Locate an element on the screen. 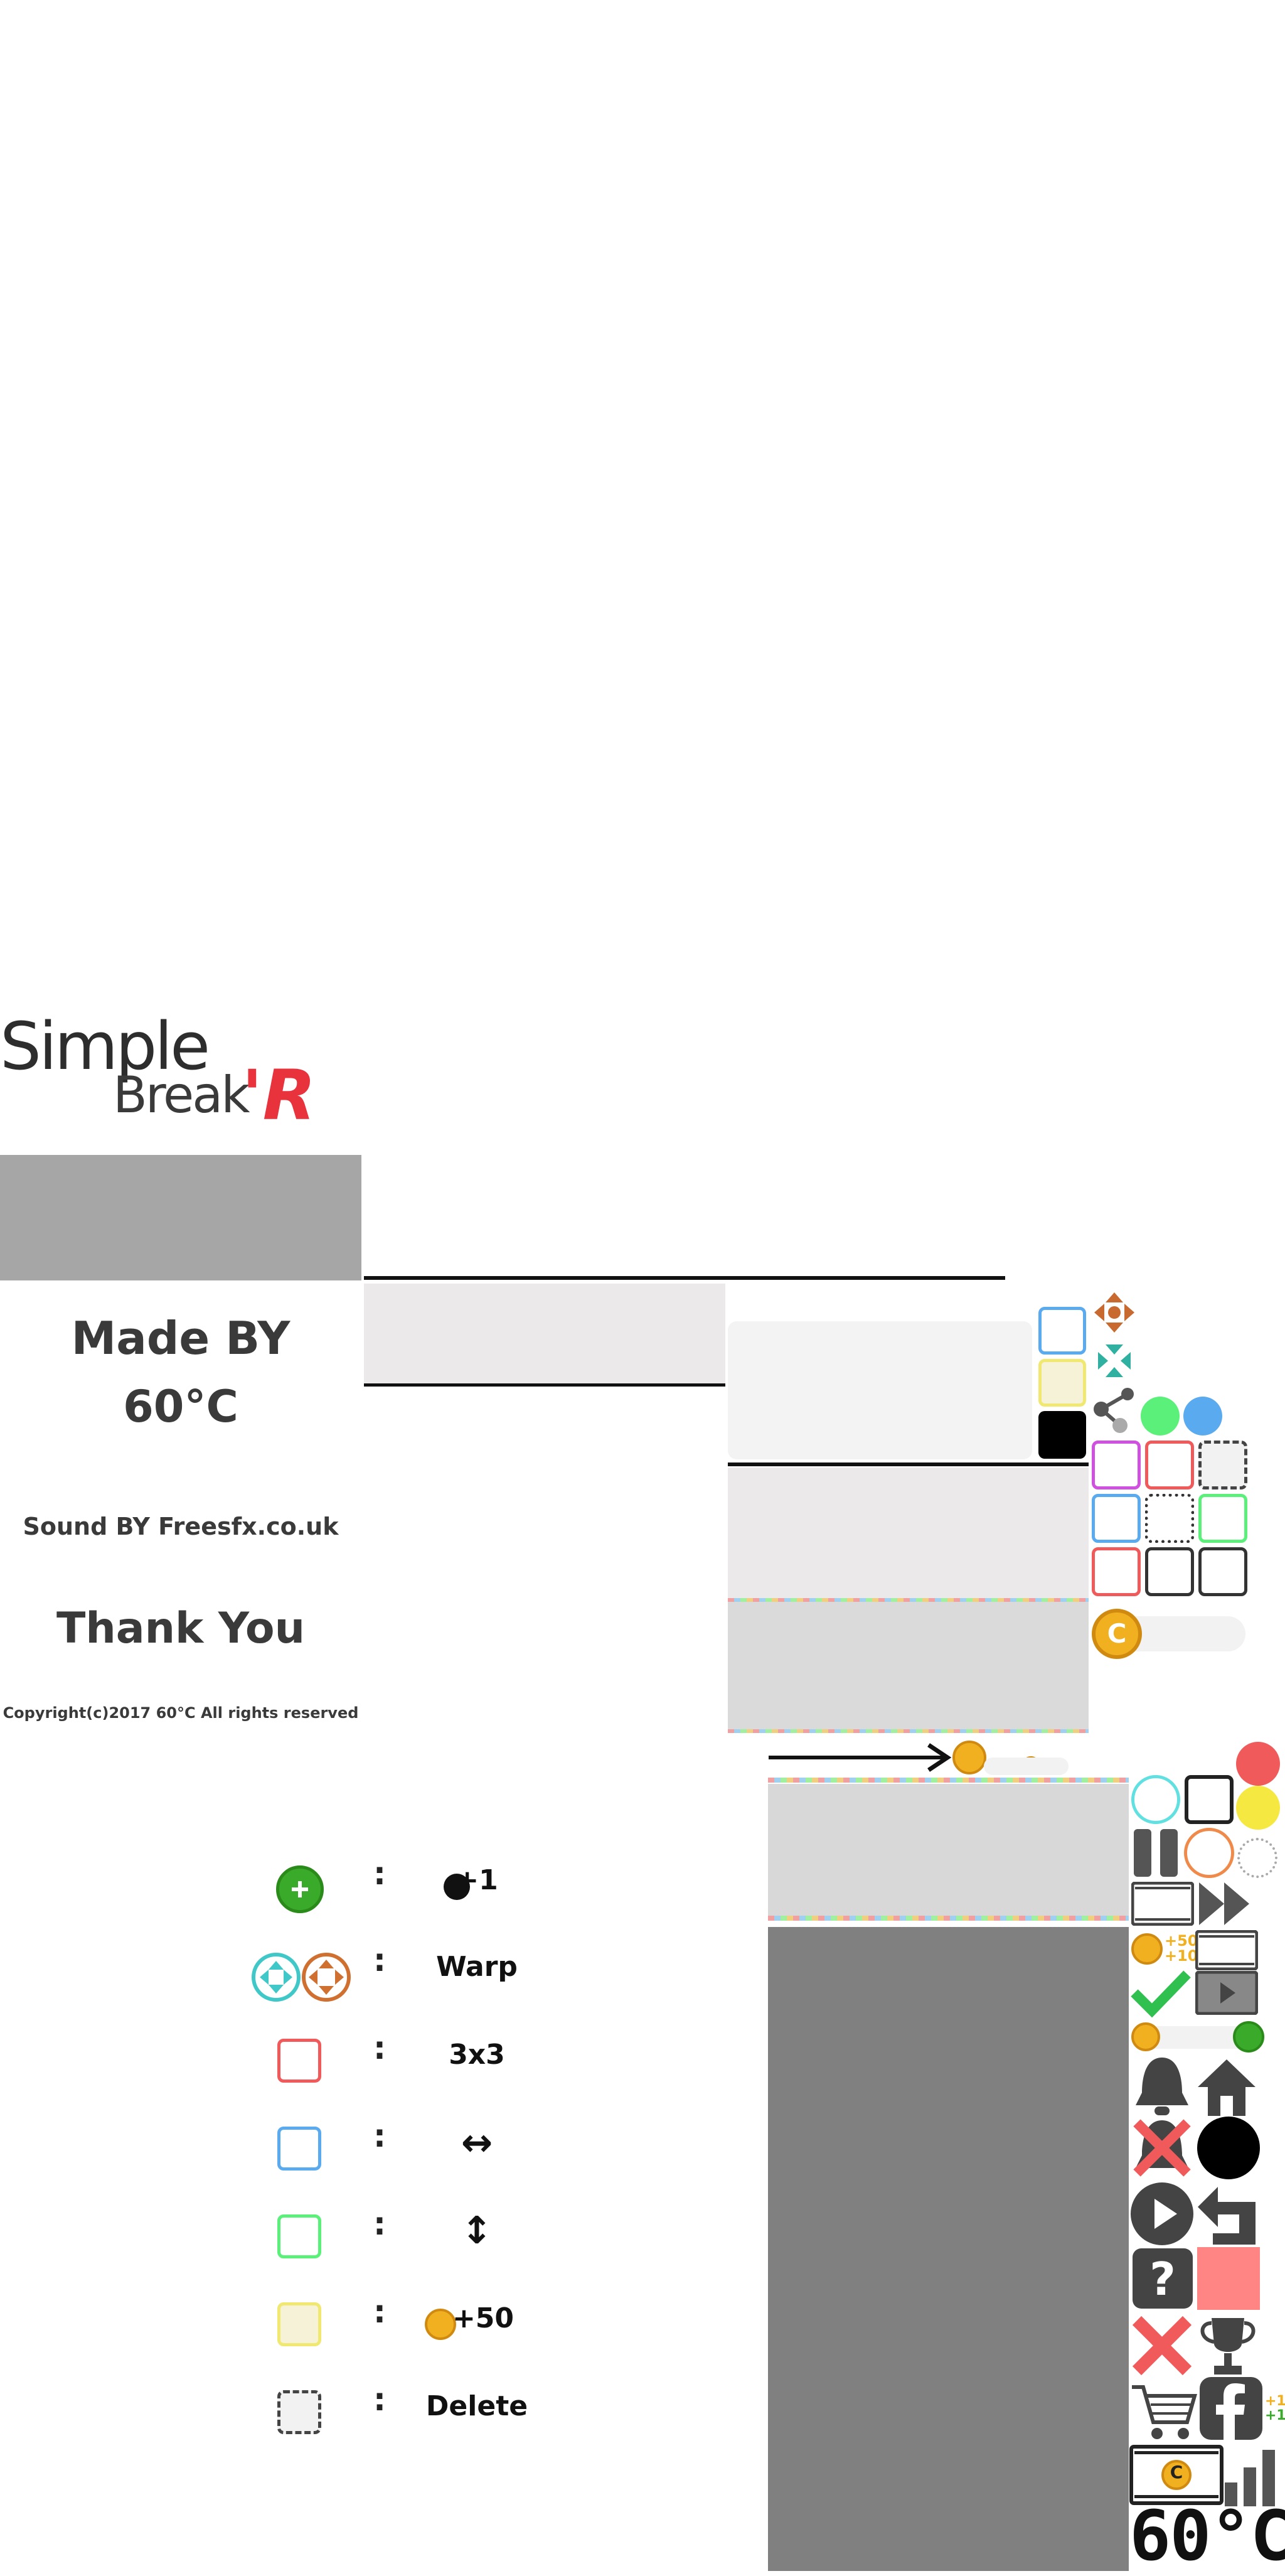 This screenshot has height=2576, width=1285. checkmark-icon is located at coordinates (1161, 1994).